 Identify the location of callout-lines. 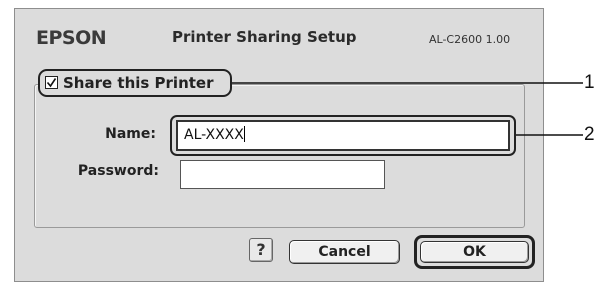
(407, 109).